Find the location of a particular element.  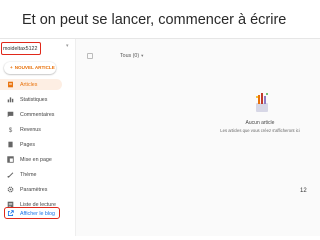

sidebar-item-label: Revenus is located at coordinates (30, 129).